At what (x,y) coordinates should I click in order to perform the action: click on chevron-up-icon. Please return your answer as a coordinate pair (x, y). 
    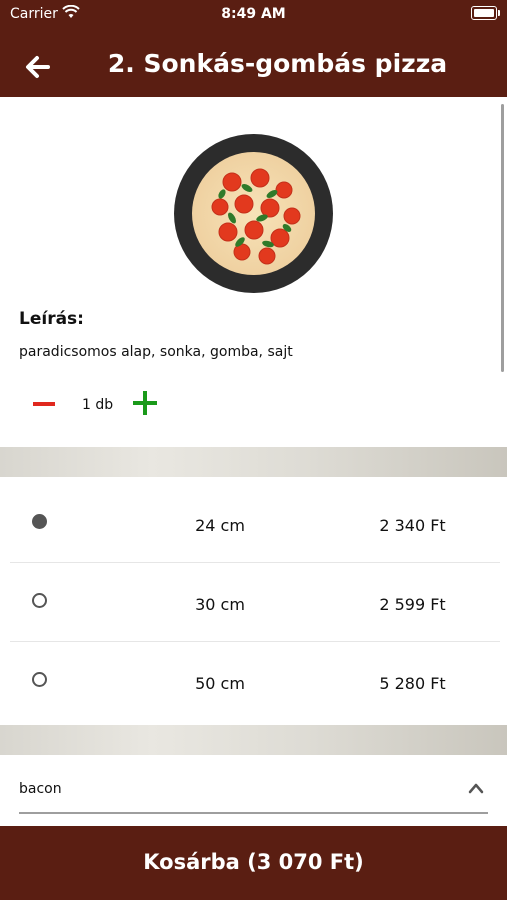
    Looking at the image, I should click on (476, 788).